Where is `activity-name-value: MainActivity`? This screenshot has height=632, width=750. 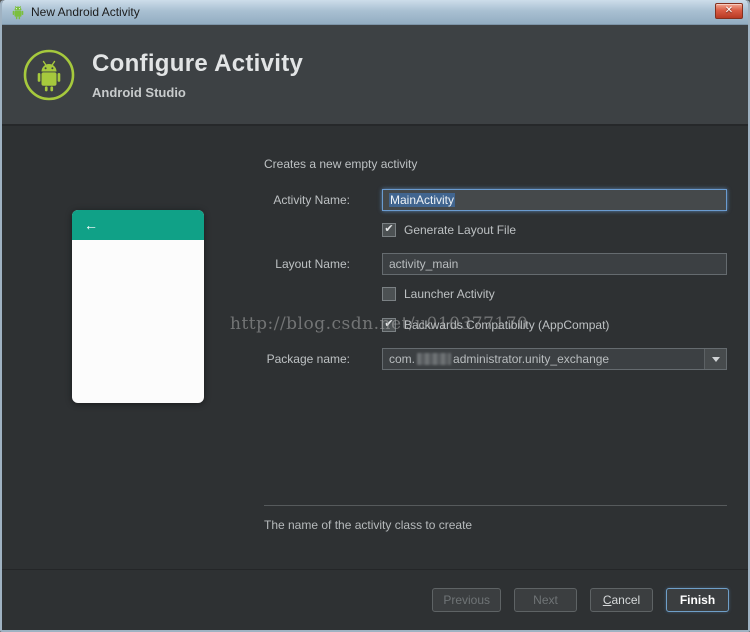
activity-name-value: MainActivity is located at coordinates (422, 200).